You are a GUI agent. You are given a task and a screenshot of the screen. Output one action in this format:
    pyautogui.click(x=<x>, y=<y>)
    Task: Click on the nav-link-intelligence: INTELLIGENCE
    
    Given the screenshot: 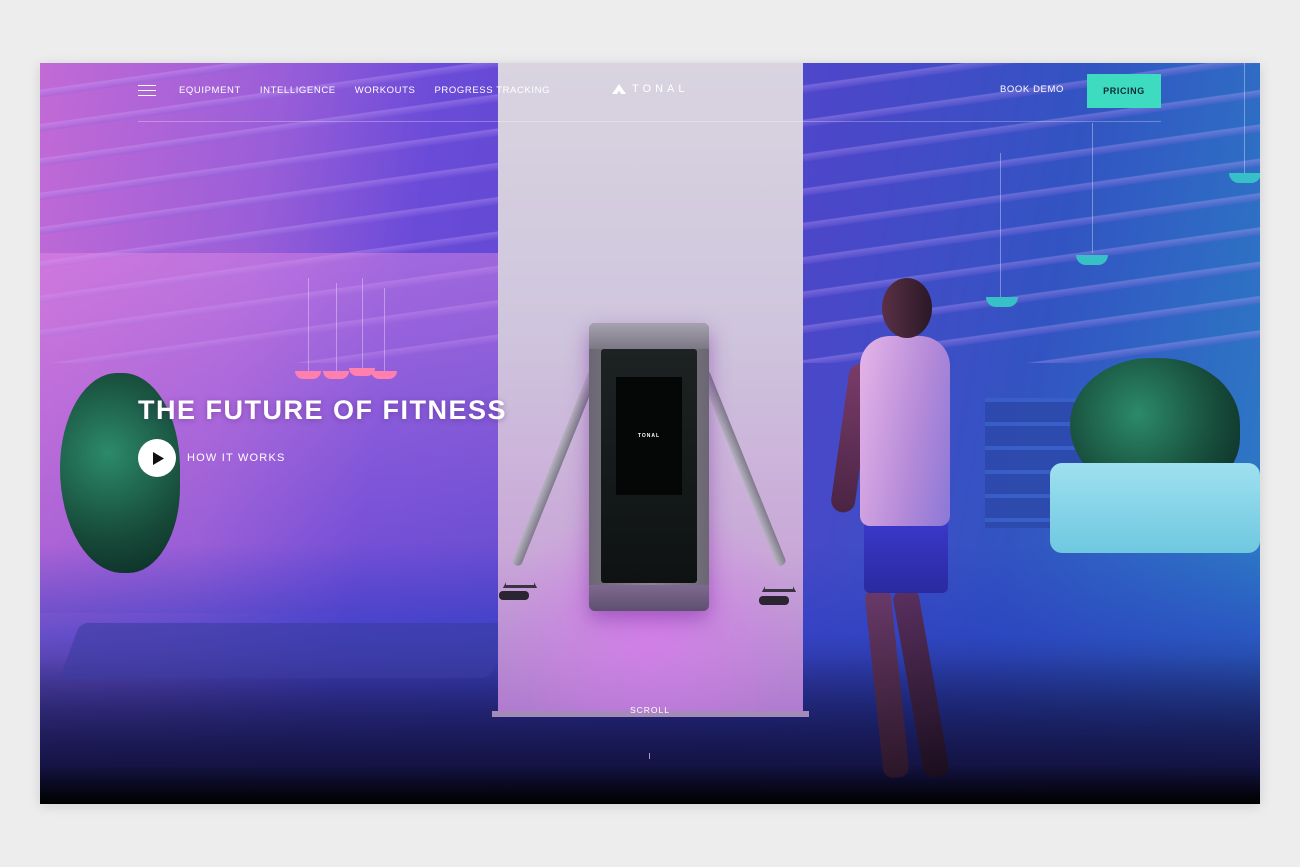 What is the action you would take?
    pyautogui.click(x=298, y=90)
    